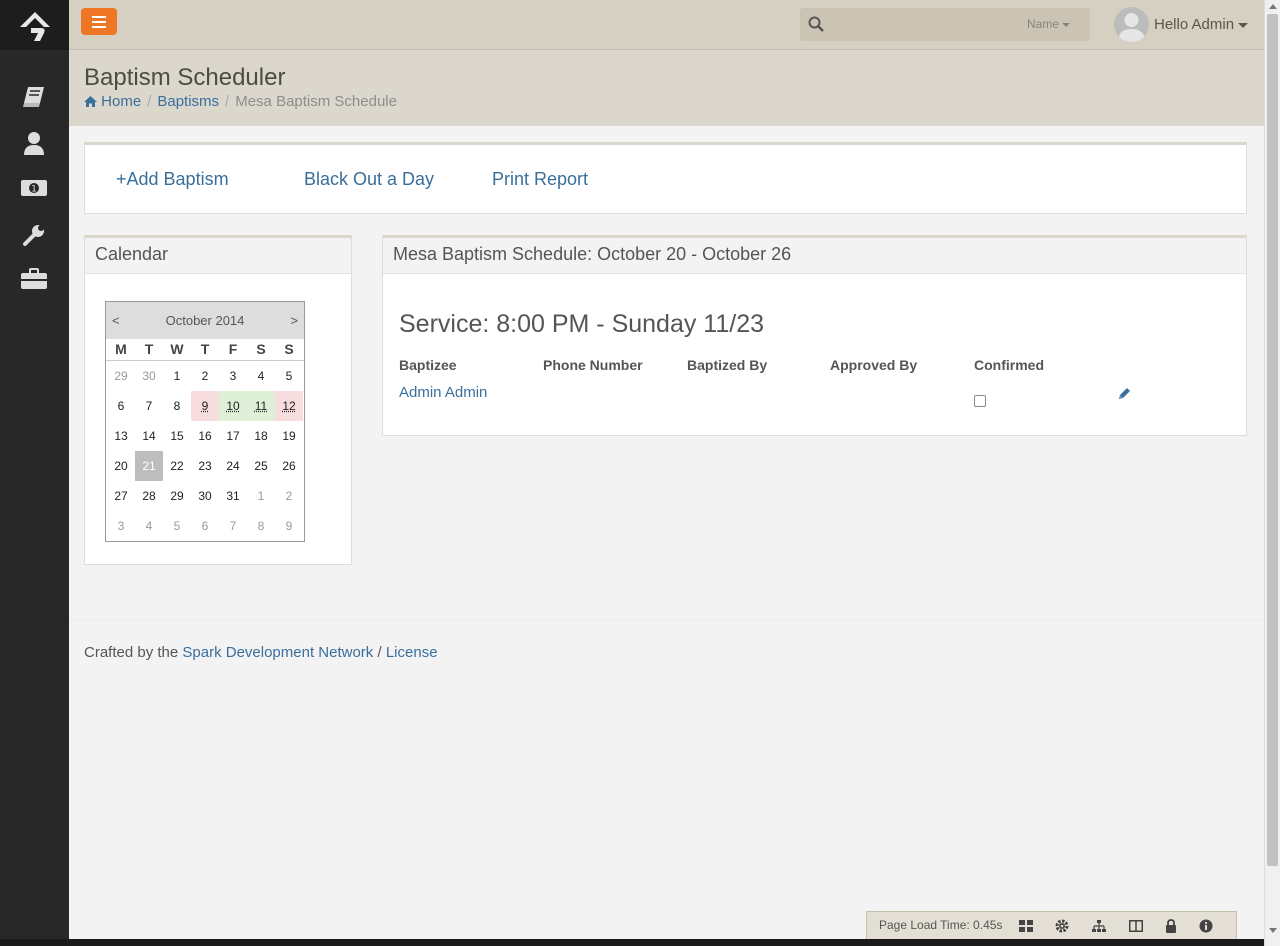 This screenshot has height=946, width=1280. What do you see at coordinates (149, 466) in the screenshot?
I see `calendar-day: 21` at bounding box center [149, 466].